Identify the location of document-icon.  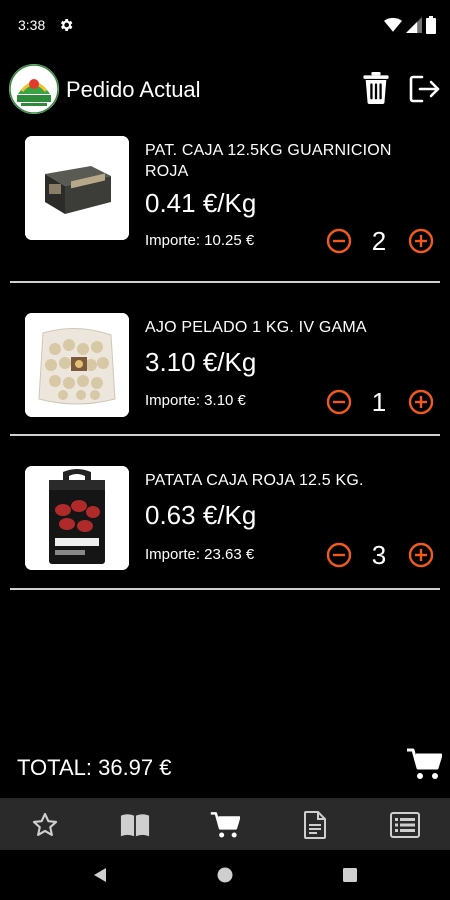
(315, 825).